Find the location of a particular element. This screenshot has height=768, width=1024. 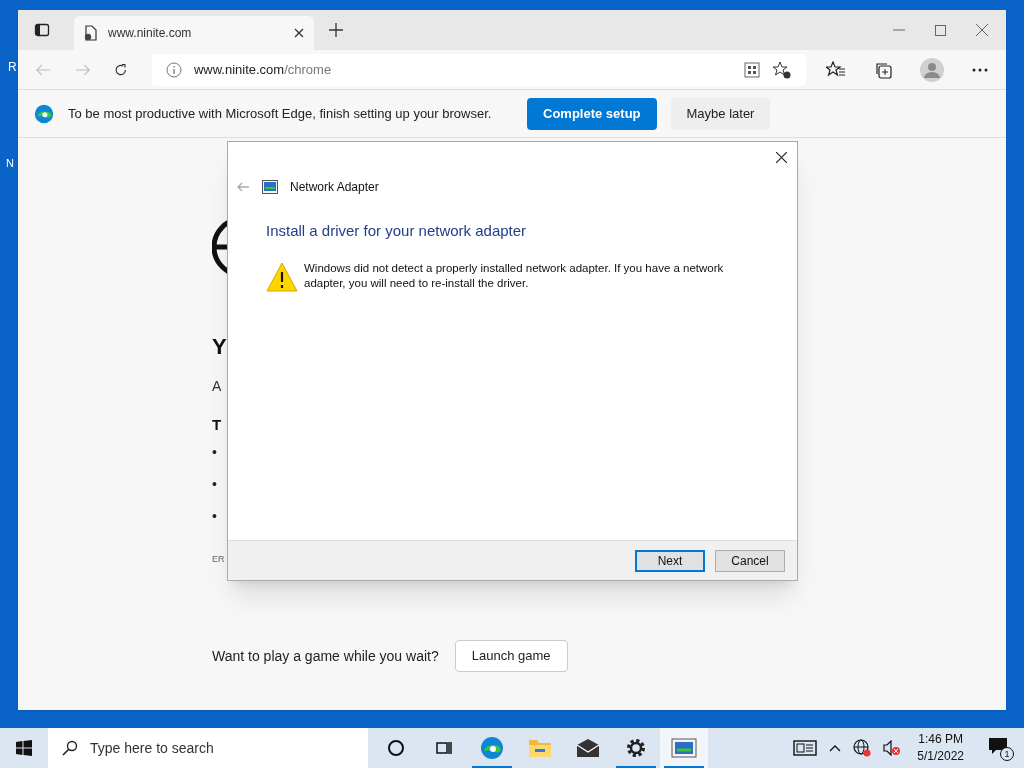

maybe-later-button: Maybe later is located at coordinates (720, 113).